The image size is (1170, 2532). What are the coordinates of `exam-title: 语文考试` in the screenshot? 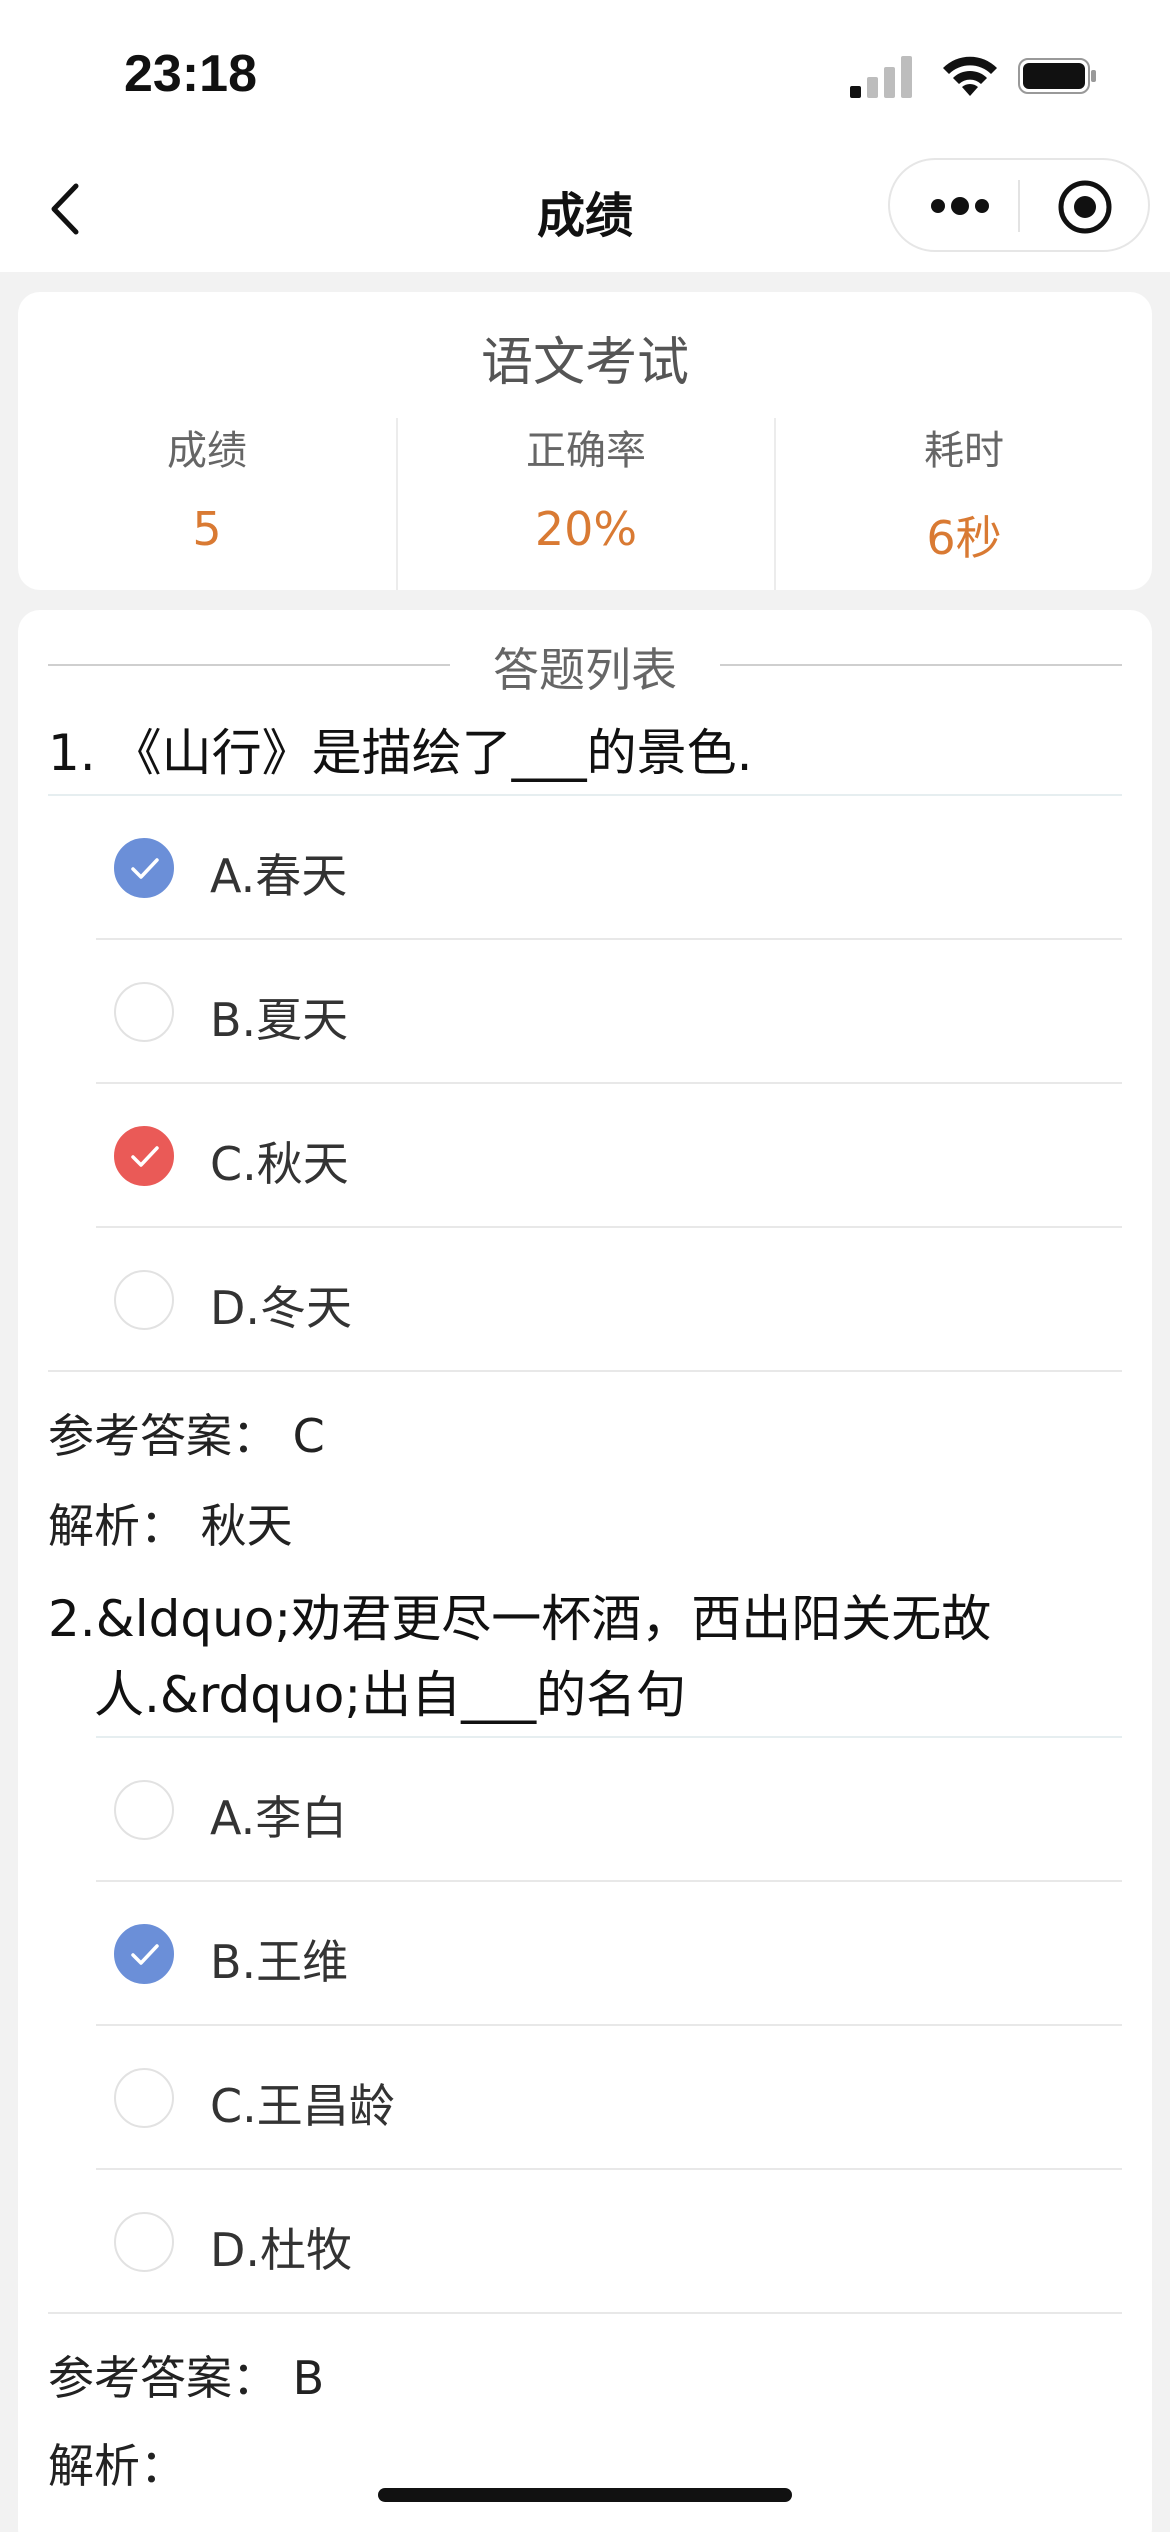 It's located at (584, 363).